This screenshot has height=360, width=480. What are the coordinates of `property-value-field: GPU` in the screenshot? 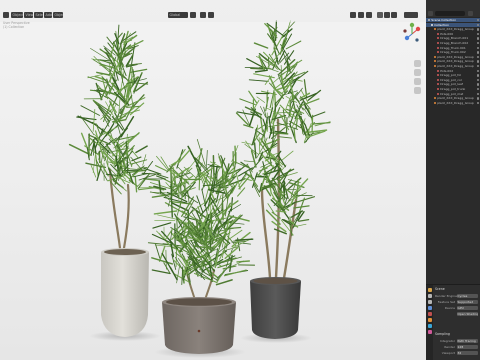 It's located at (467, 308).